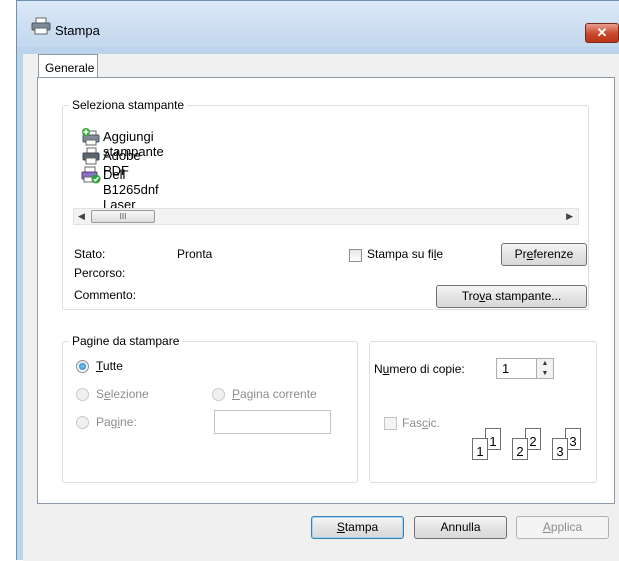  Describe the element at coordinates (82, 394) in the screenshot. I see `selection-radio` at that location.